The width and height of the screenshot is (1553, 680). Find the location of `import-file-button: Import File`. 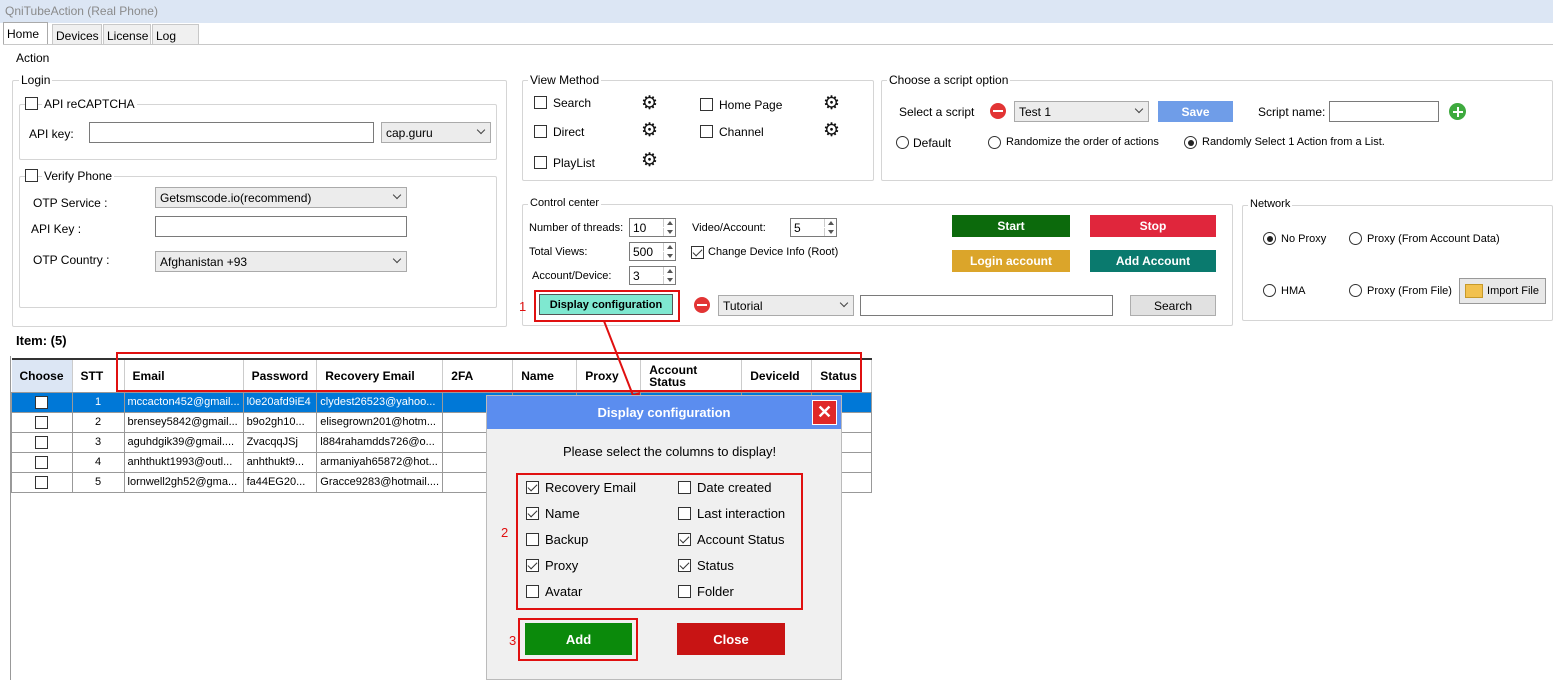

import-file-button: Import File is located at coordinates (1502, 291).